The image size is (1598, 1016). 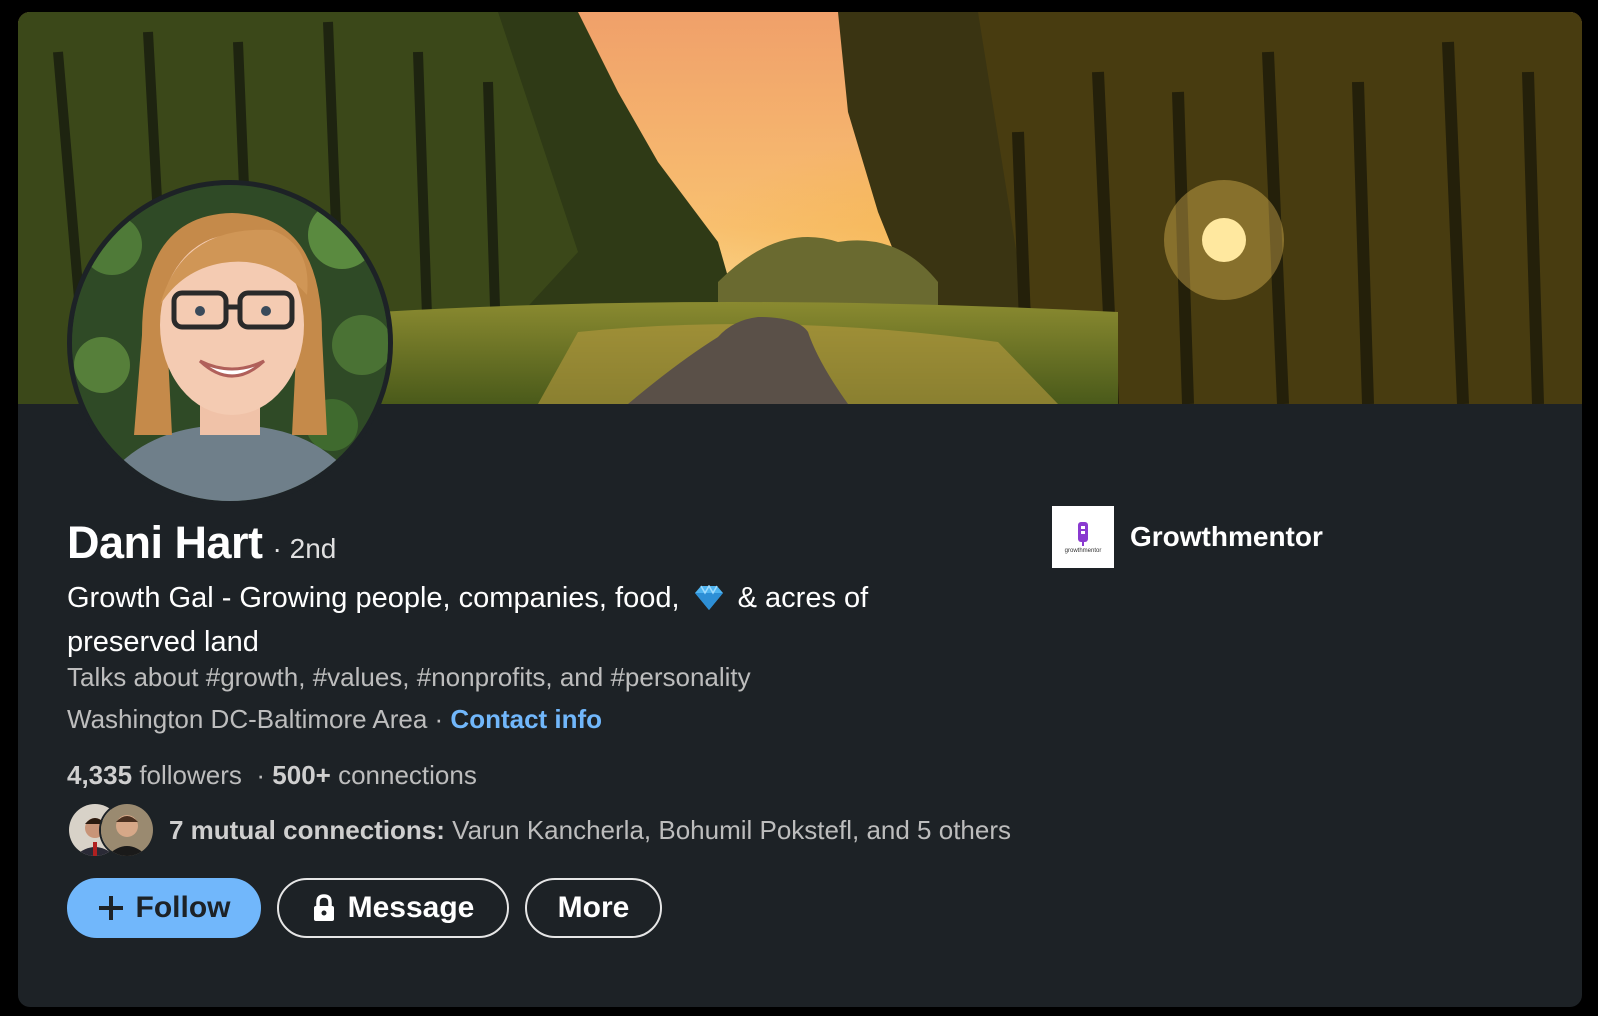 I want to click on avatar, so click(x=127, y=830).